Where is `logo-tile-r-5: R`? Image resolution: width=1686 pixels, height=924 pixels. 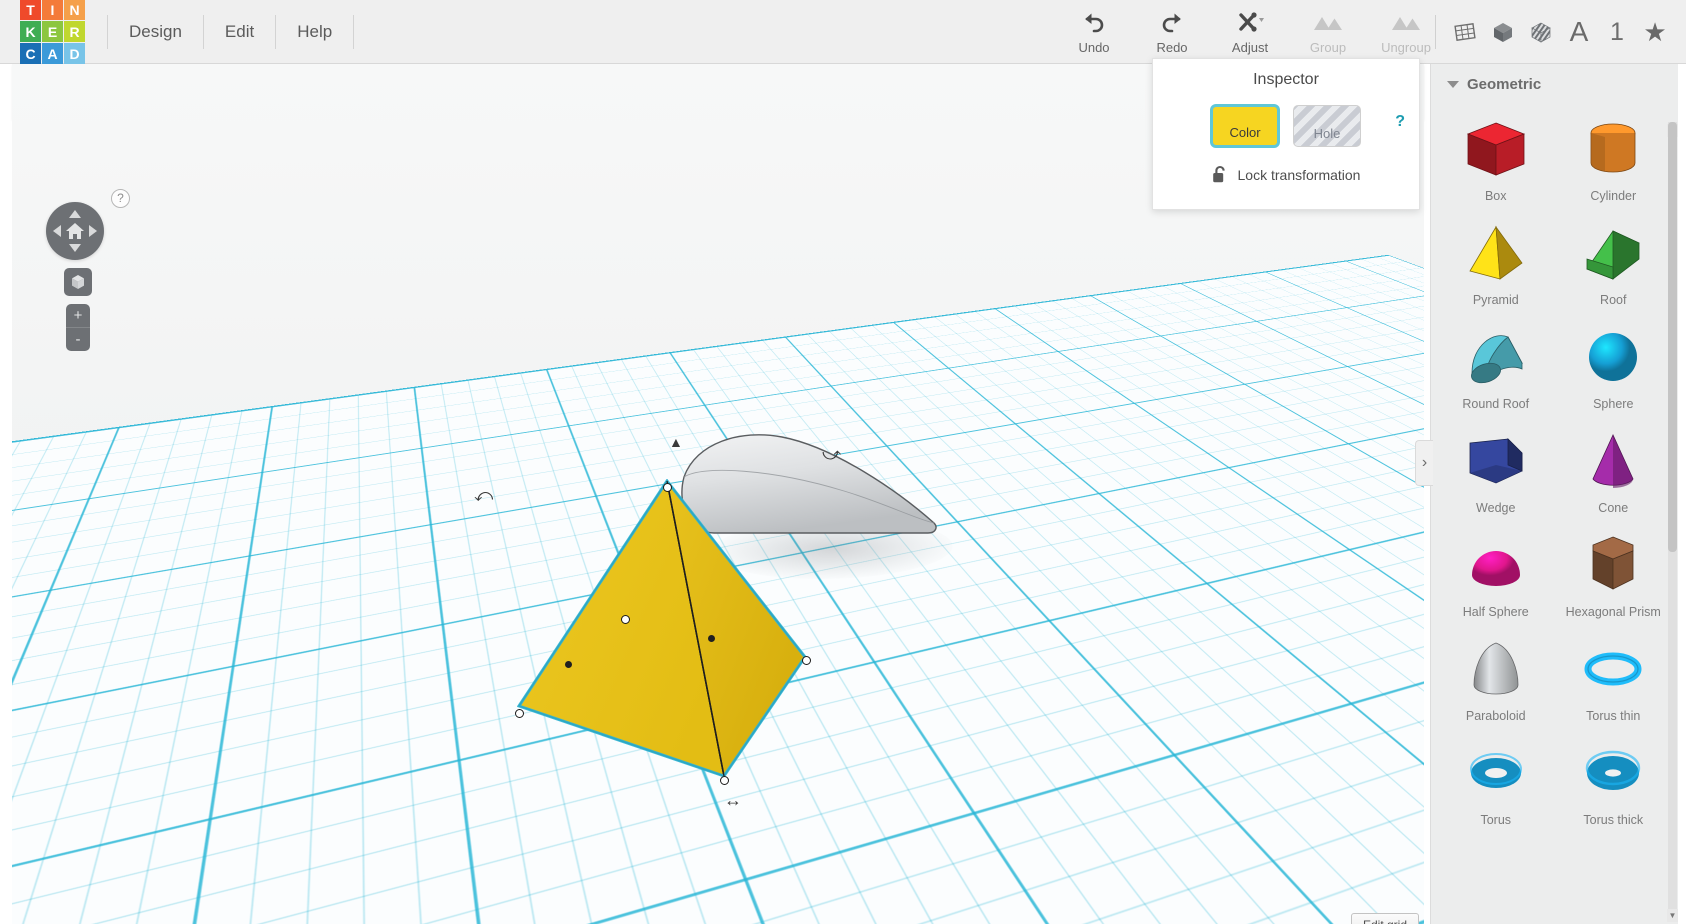 logo-tile-r-5: R is located at coordinates (74, 31).